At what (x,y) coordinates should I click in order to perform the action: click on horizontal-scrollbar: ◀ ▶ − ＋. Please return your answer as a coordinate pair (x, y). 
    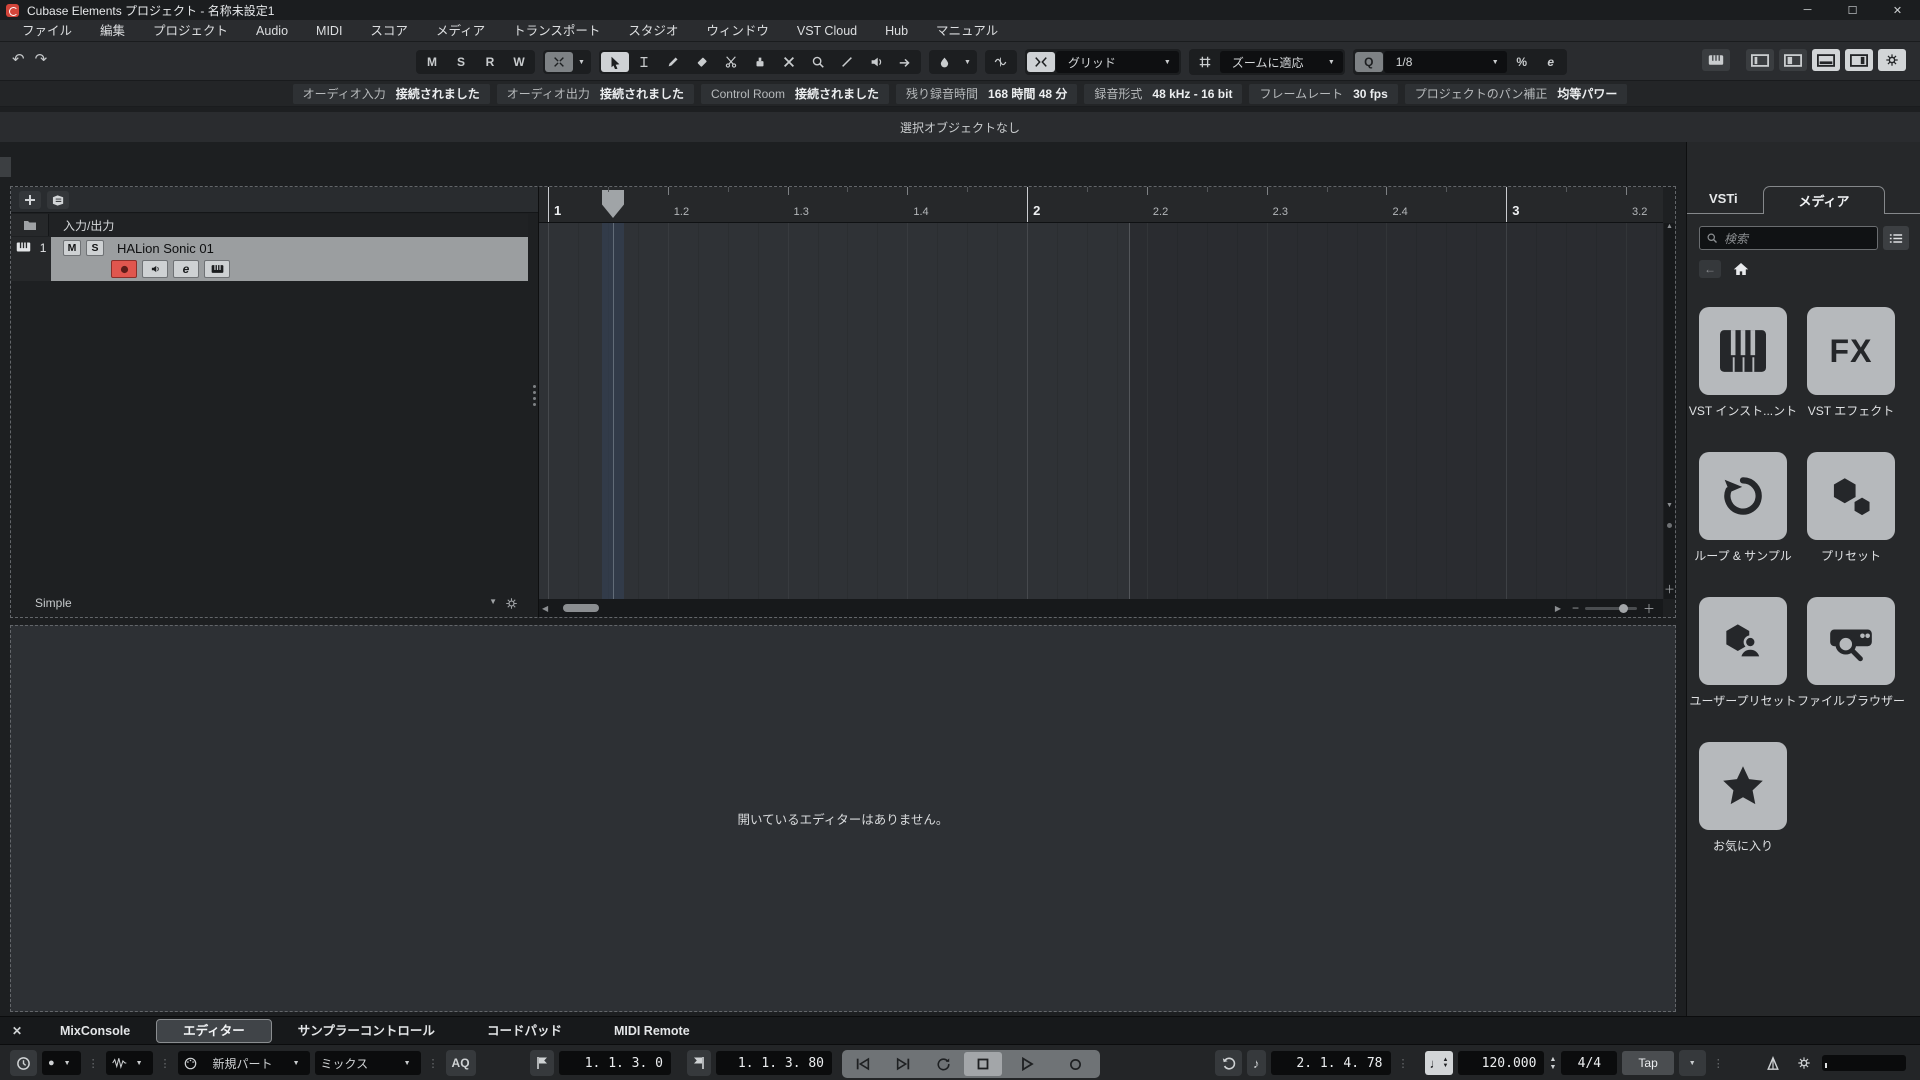
    Looking at the image, I should click on (1101, 608).